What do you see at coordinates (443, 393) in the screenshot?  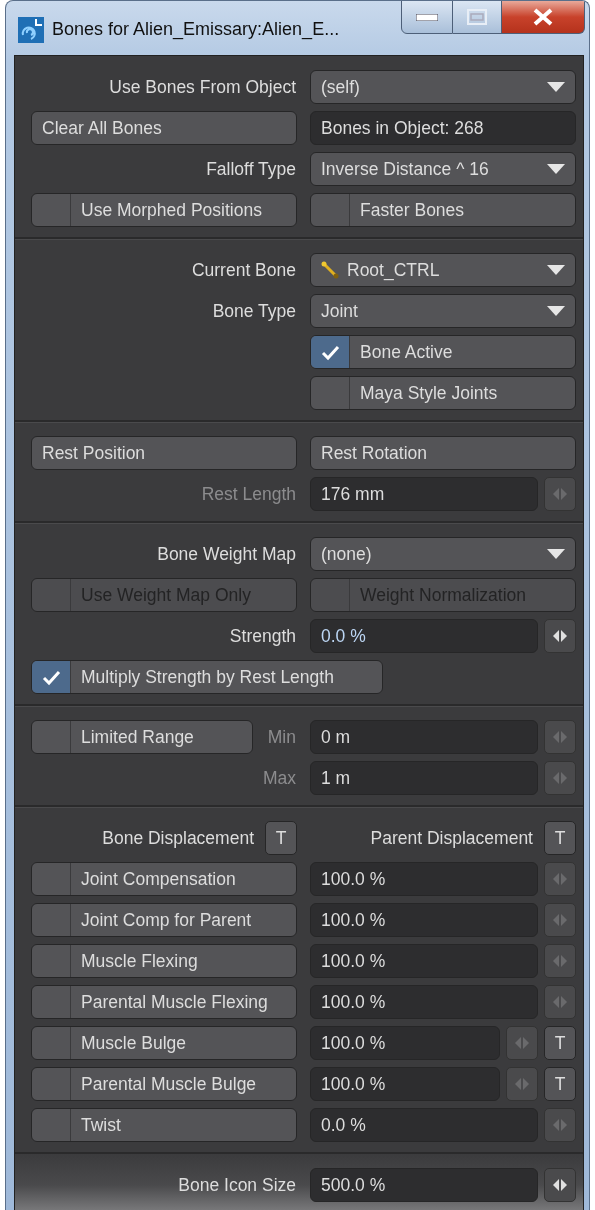 I see `checkbox: Maya Style Joints` at bounding box center [443, 393].